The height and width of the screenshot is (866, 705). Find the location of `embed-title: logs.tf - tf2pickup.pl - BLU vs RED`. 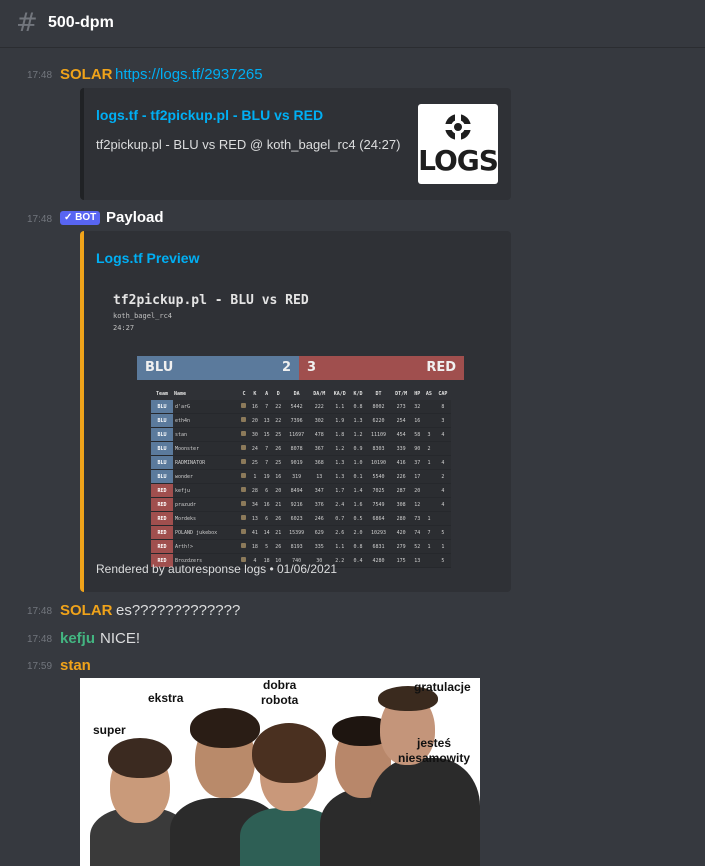

embed-title: logs.tf - tf2pickup.pl - BLU vs RED is located at coordinates (209, 115).